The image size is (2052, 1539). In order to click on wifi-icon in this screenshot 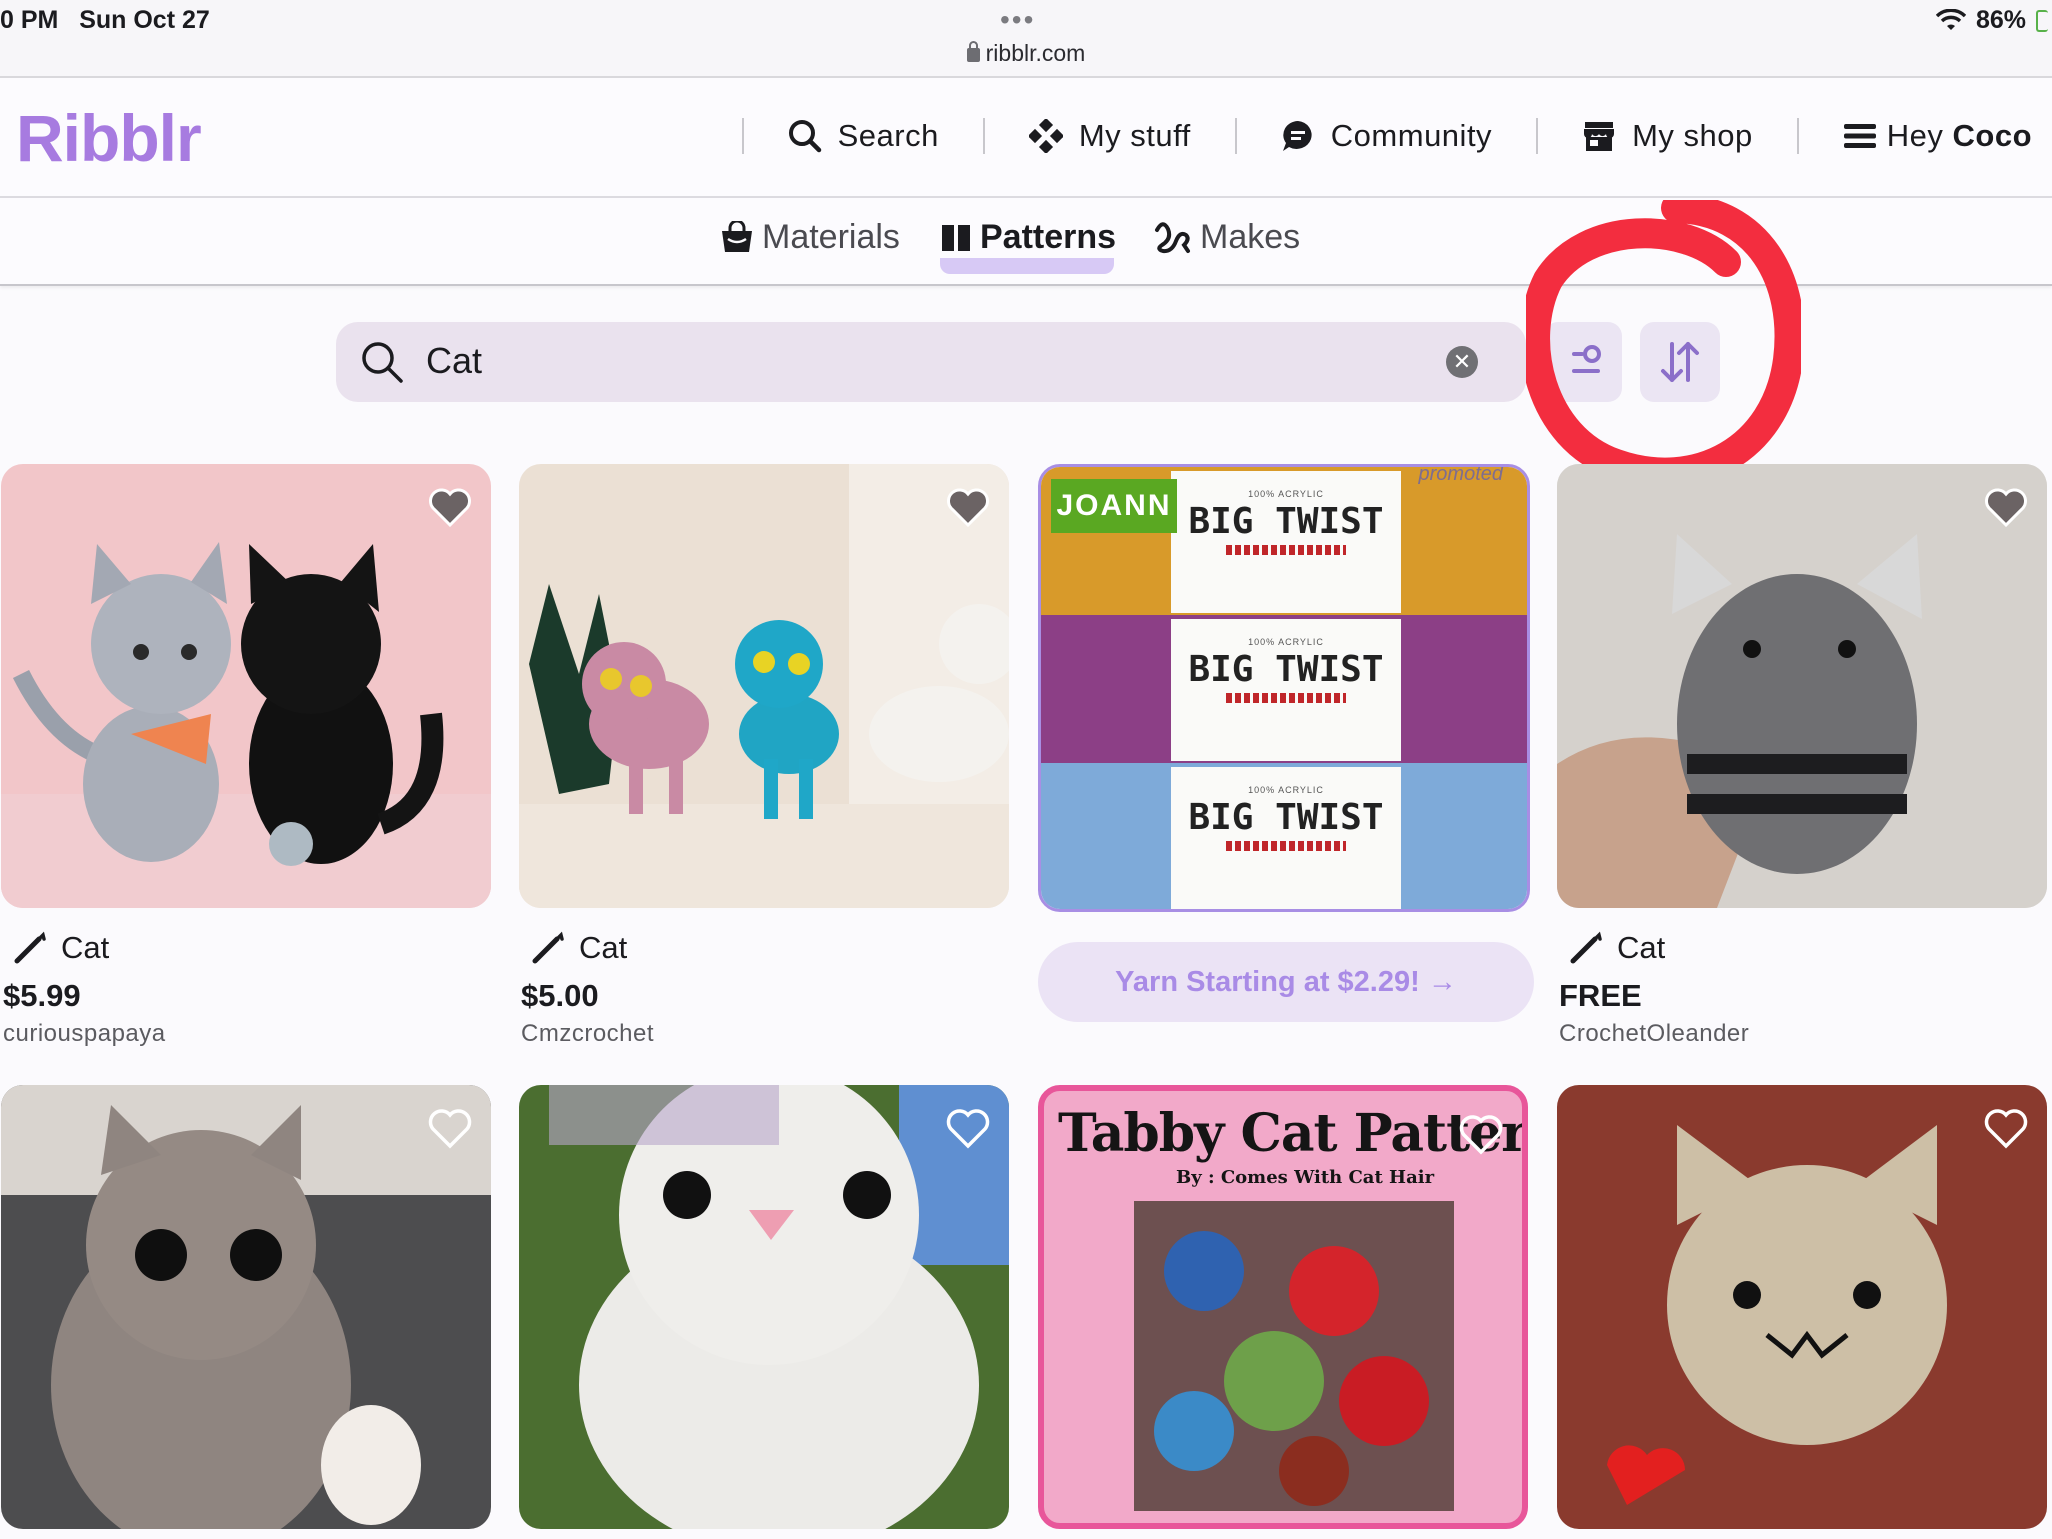, I will do `click(1950, 19)`.